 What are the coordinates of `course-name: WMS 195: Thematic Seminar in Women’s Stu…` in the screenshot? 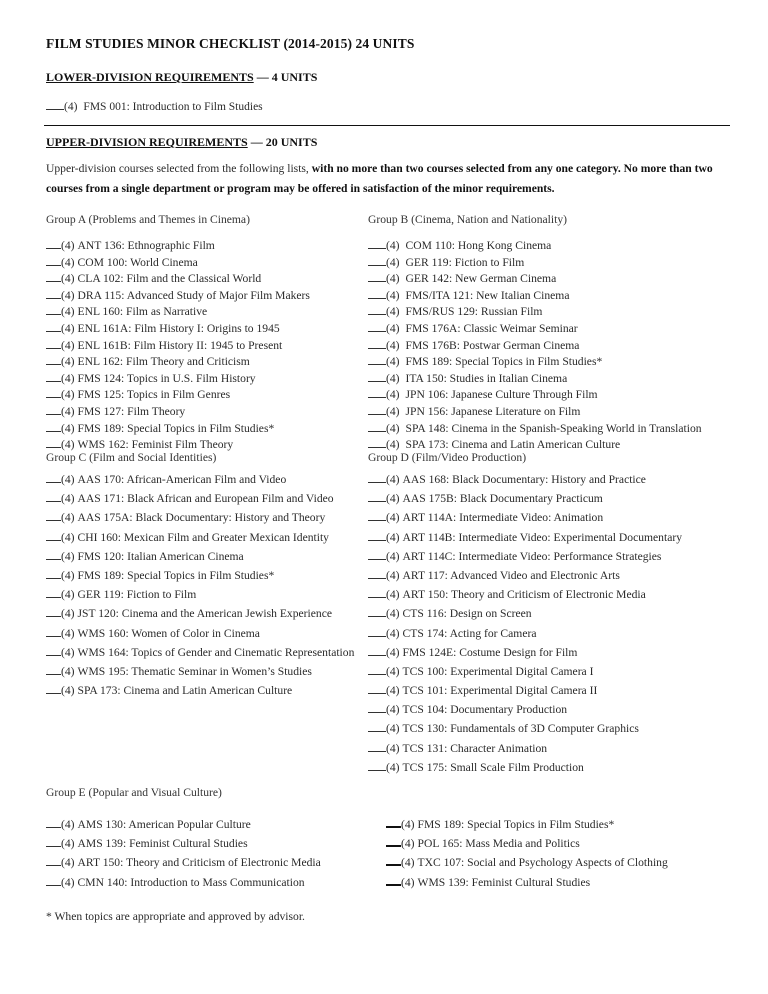 It's located at (194, 671).